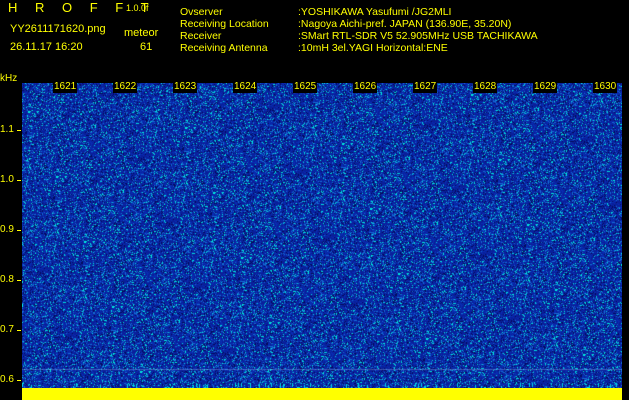 The width and height of the screenshot is (629, 400). What do you see at coordinates (224, 24) in the screenshot?
I see `info-key: Receiving Location` at bounding box center [224, 24].